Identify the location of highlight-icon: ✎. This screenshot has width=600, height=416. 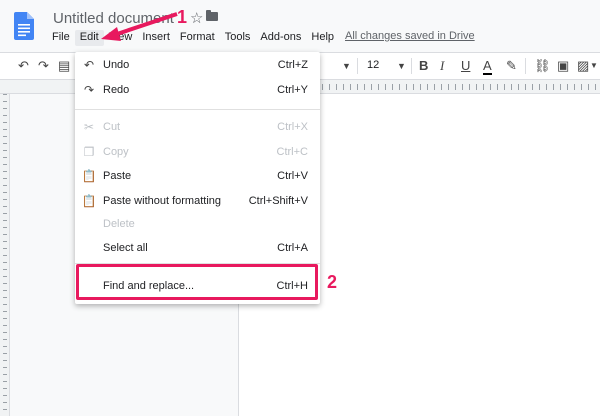
(511, 66).